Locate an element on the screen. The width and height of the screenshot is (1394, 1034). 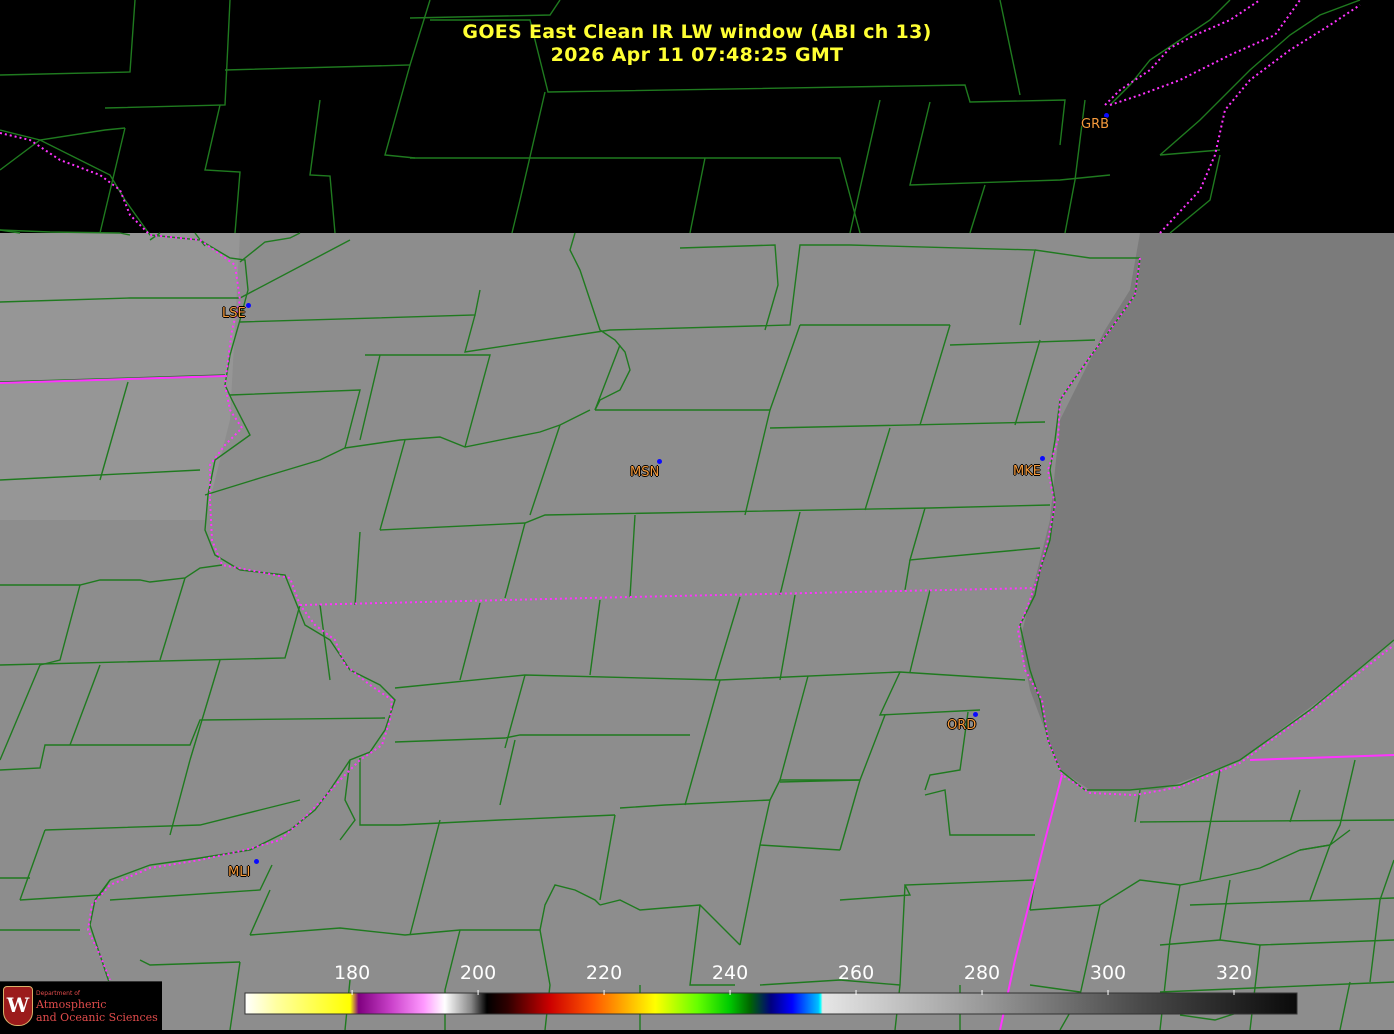
city-label-mke: MKE is located at coordinates (1027, 471).